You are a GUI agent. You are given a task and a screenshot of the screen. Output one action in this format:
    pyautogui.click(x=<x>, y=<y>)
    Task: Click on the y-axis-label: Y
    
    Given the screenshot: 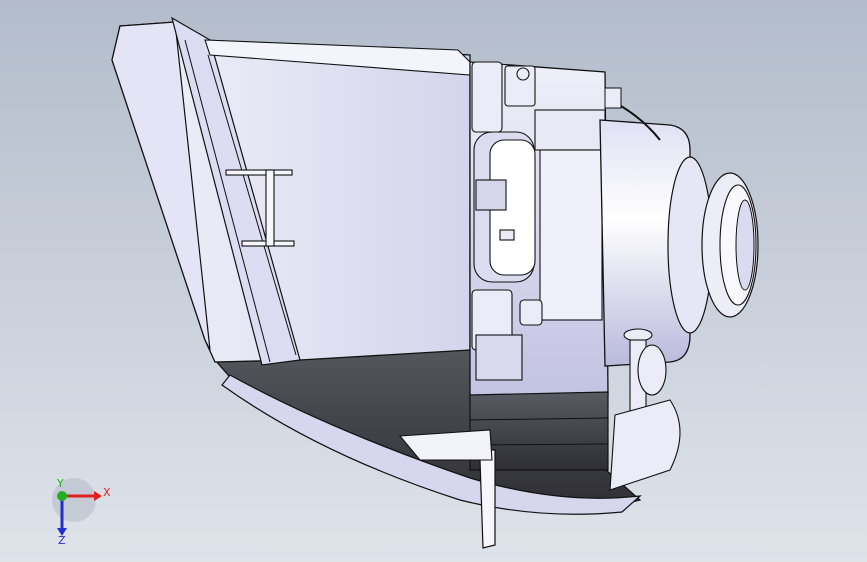 What is the action you would take?
    pyautogui.click(x=60, y=484)
    